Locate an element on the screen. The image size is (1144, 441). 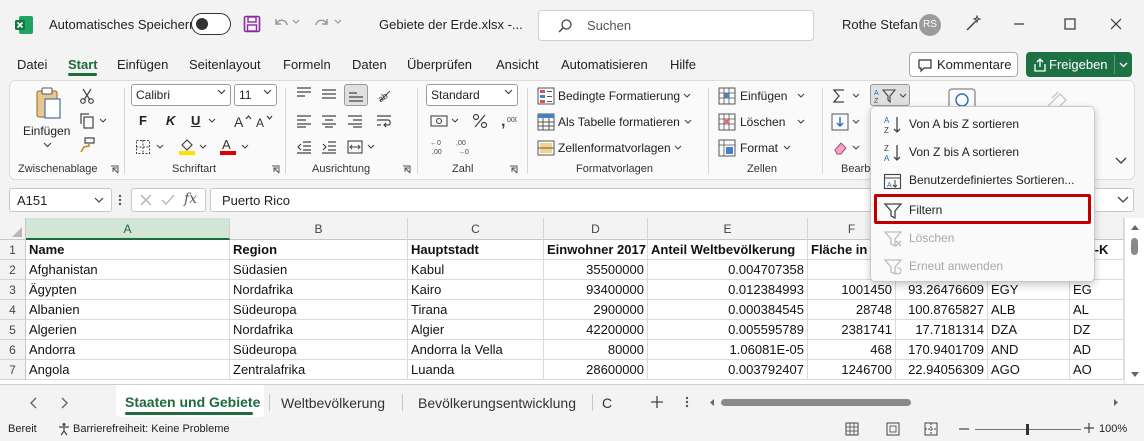
accounting-dropdown-icon is located at coordinates (455, 121).